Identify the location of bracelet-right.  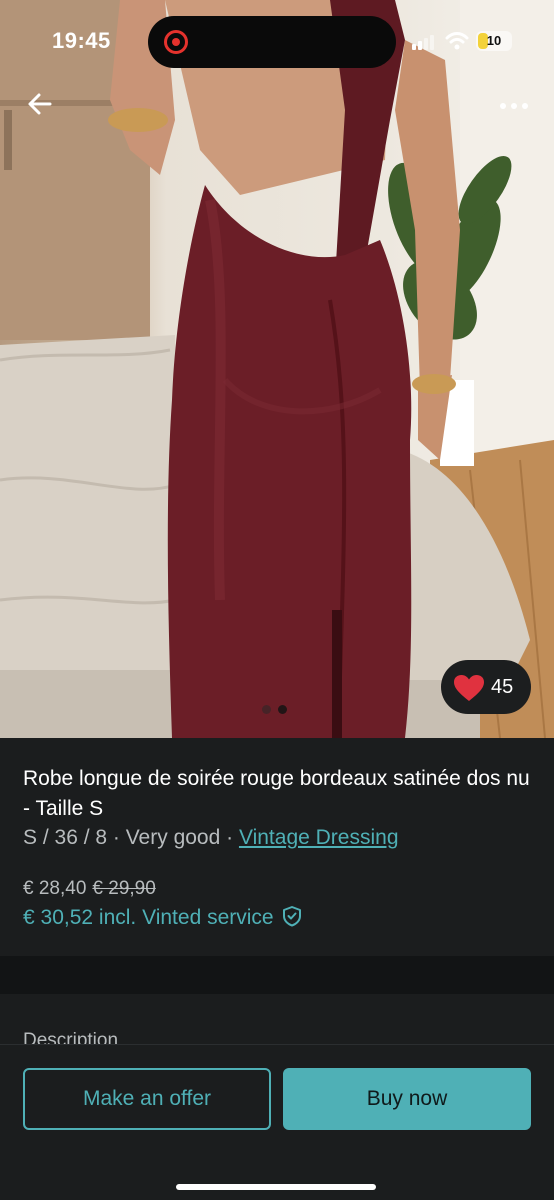
(434, 384).